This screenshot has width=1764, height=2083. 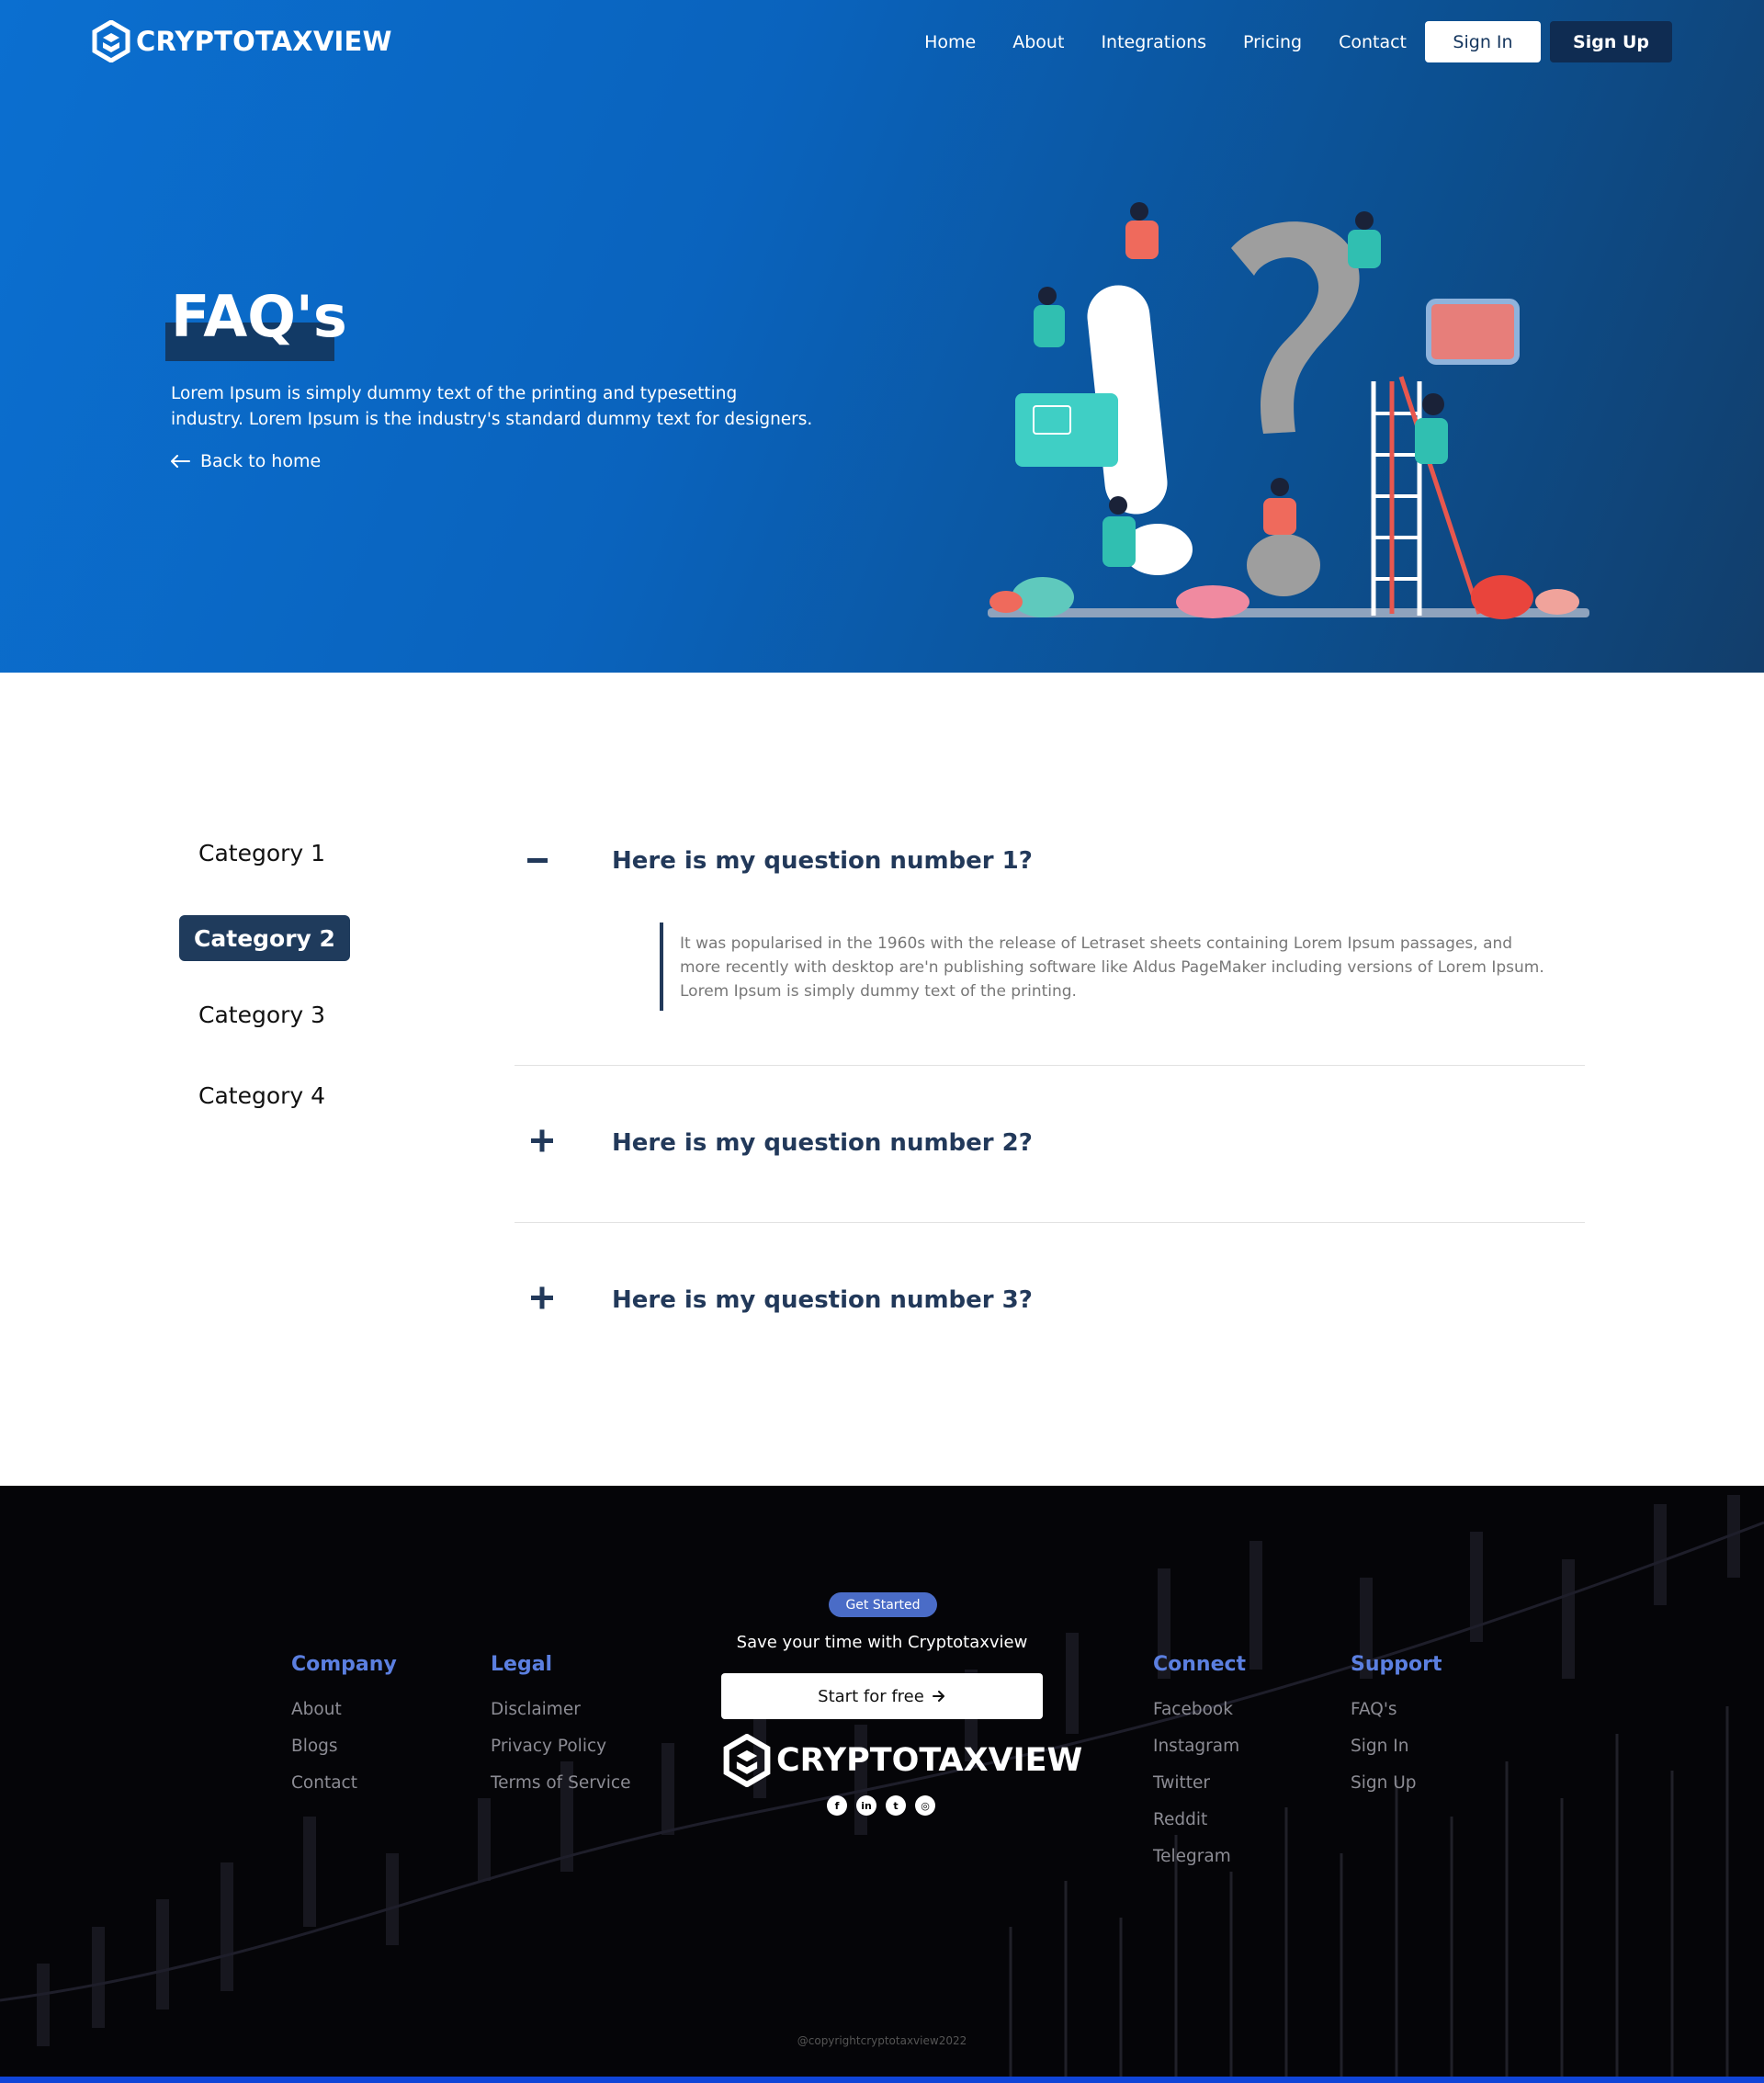 What do you see at coordinates (1199, 1788) in the screenshot?
I see `footer-link-twitter: Twitter` at bounding box center [1199, 1788].